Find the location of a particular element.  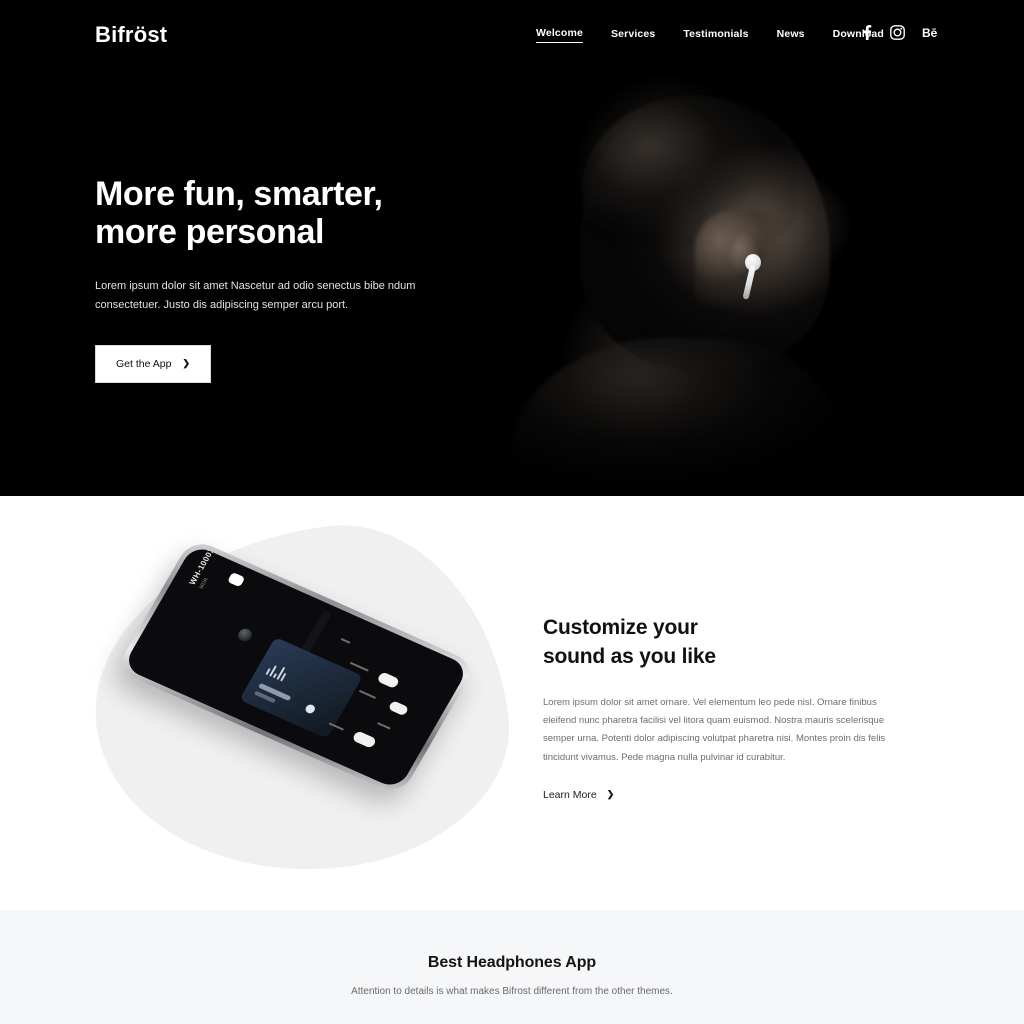

social-links: Bē is located at coordinates (898, 32).